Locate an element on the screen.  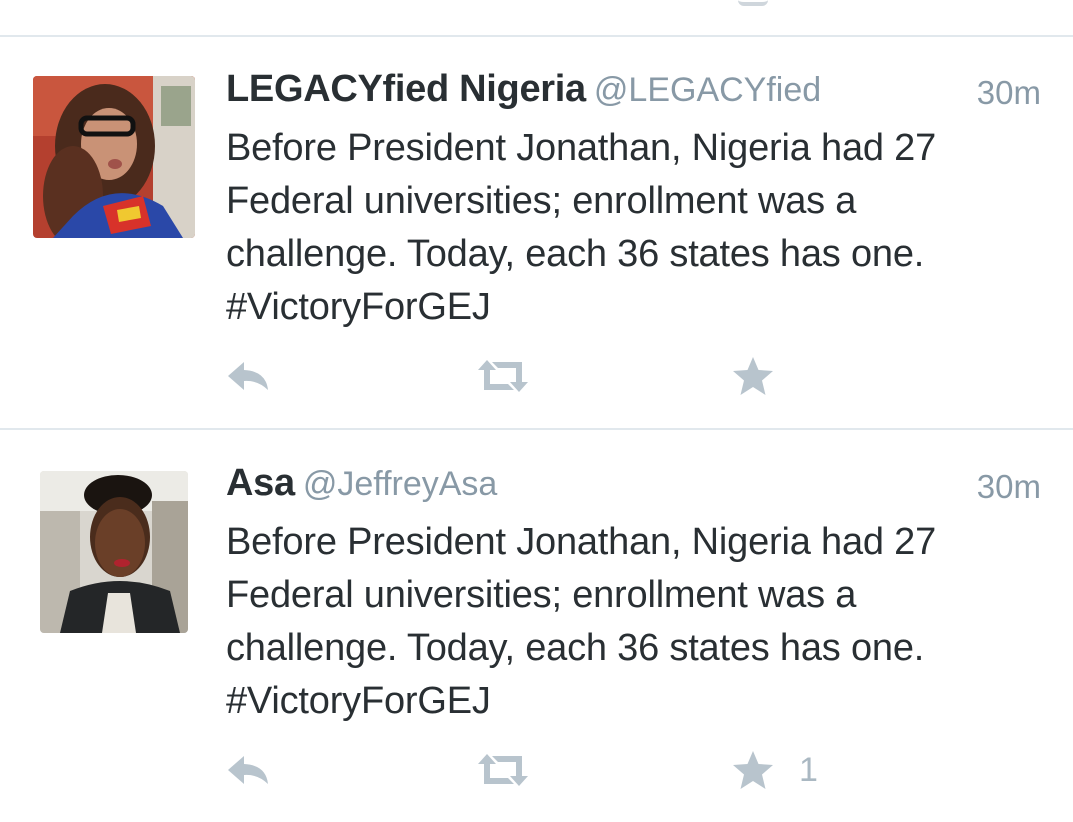
display-name: LEGACYfied Nigeria is located at coordinates (406, 89).